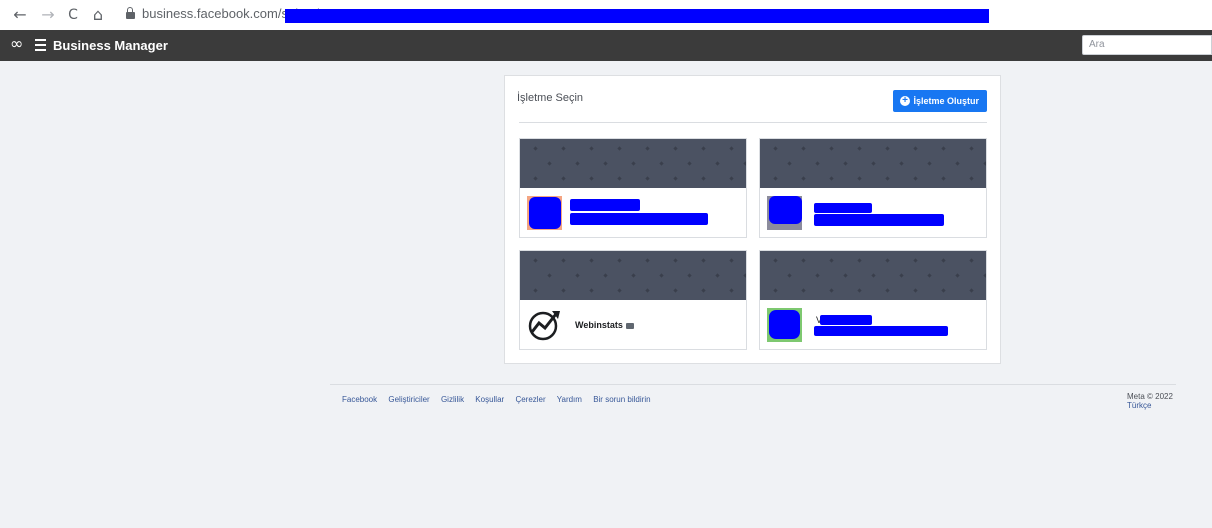 The image size is (1212, 528). What do you see at coordinates (873, 300) in the screenshot?
I see `business-card: V` at bounding box center [873, 300].